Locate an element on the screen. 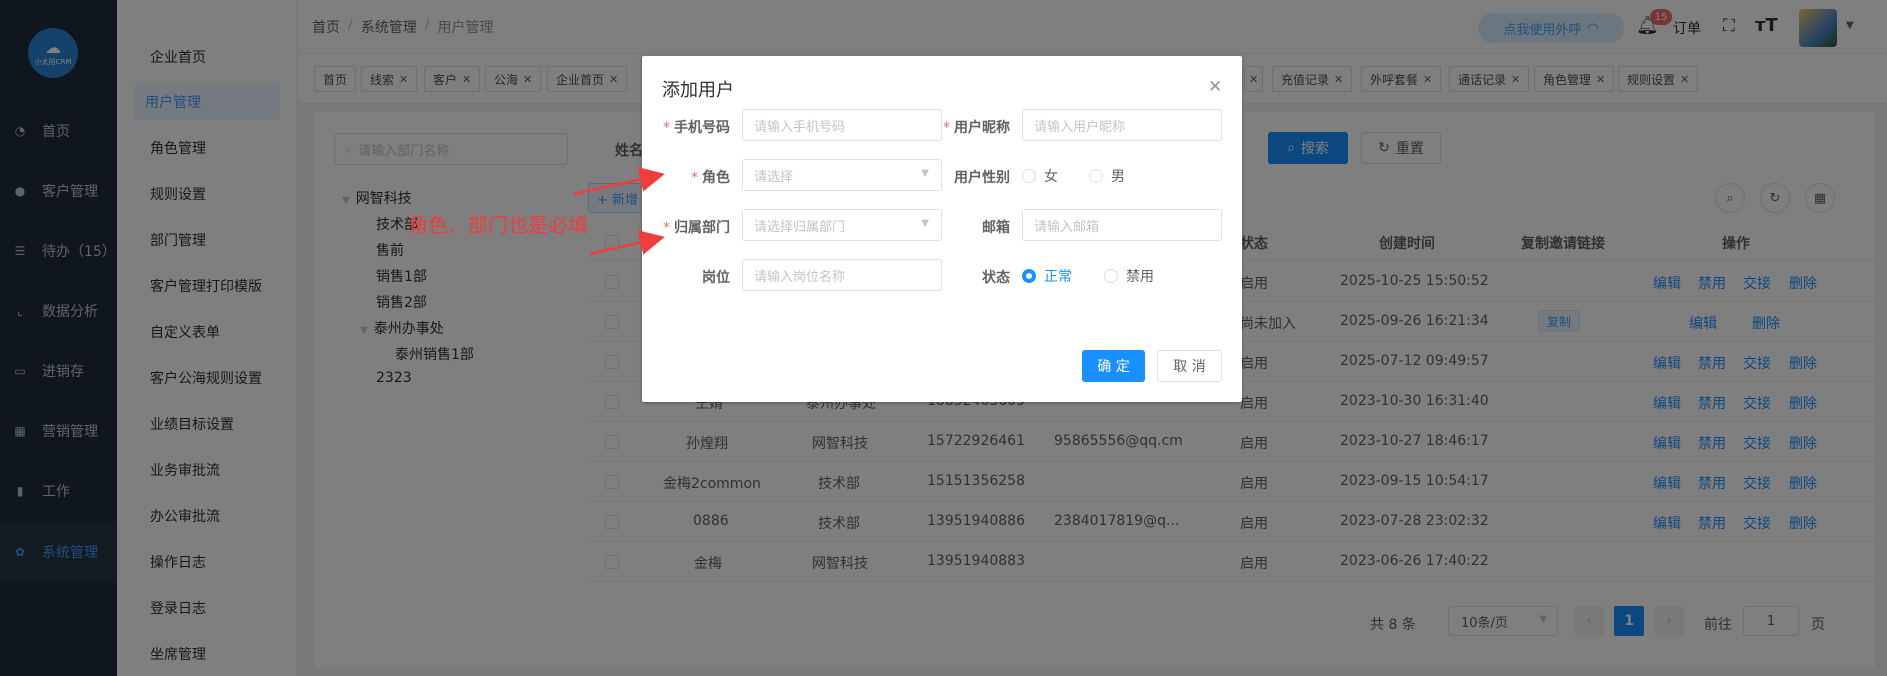 The height and width of the screenshot is (676, 1887). email-label: 邮箱 is located at coordinates (996, 228).